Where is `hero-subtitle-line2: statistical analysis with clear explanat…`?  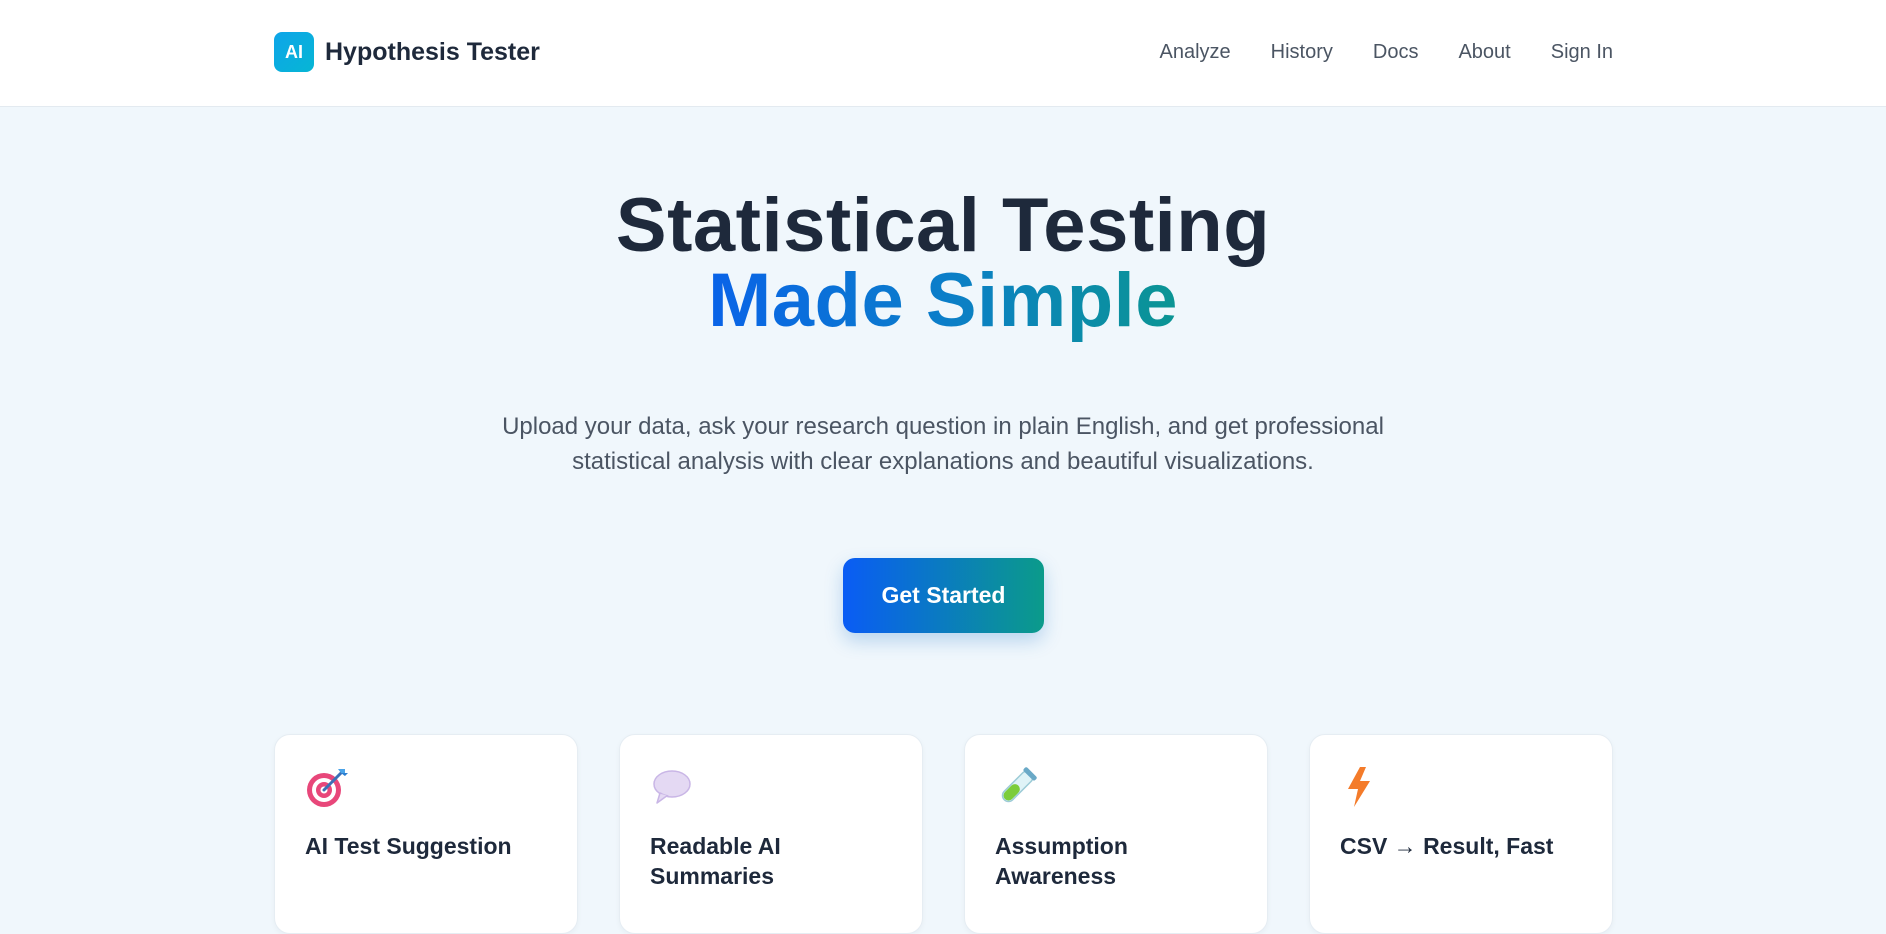
hero-subtitle-line2: statistical analysis with clear explanat… is located at coordinates (943, 461).